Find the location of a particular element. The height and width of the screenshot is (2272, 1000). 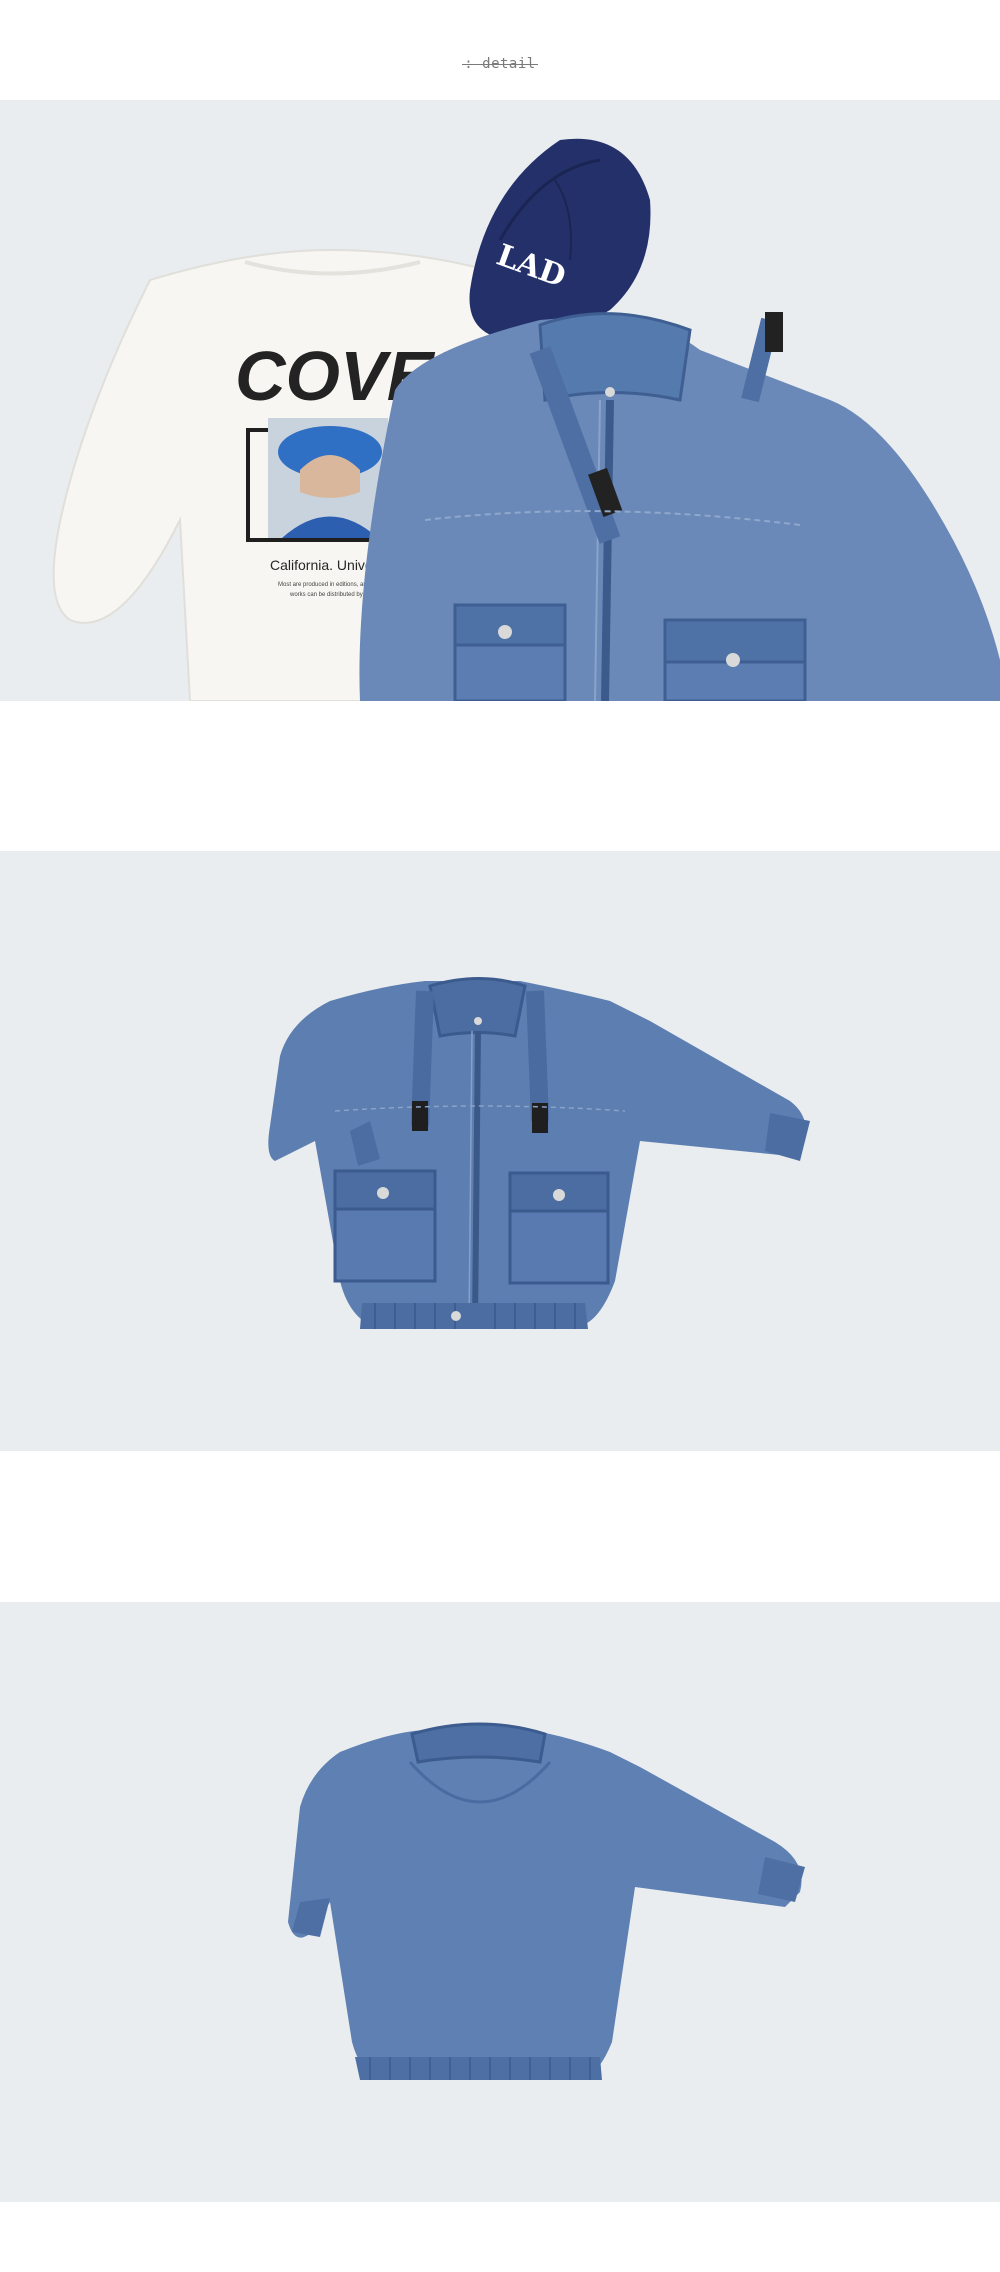

denim-jacket-front is located at coordinates (539, 1153).